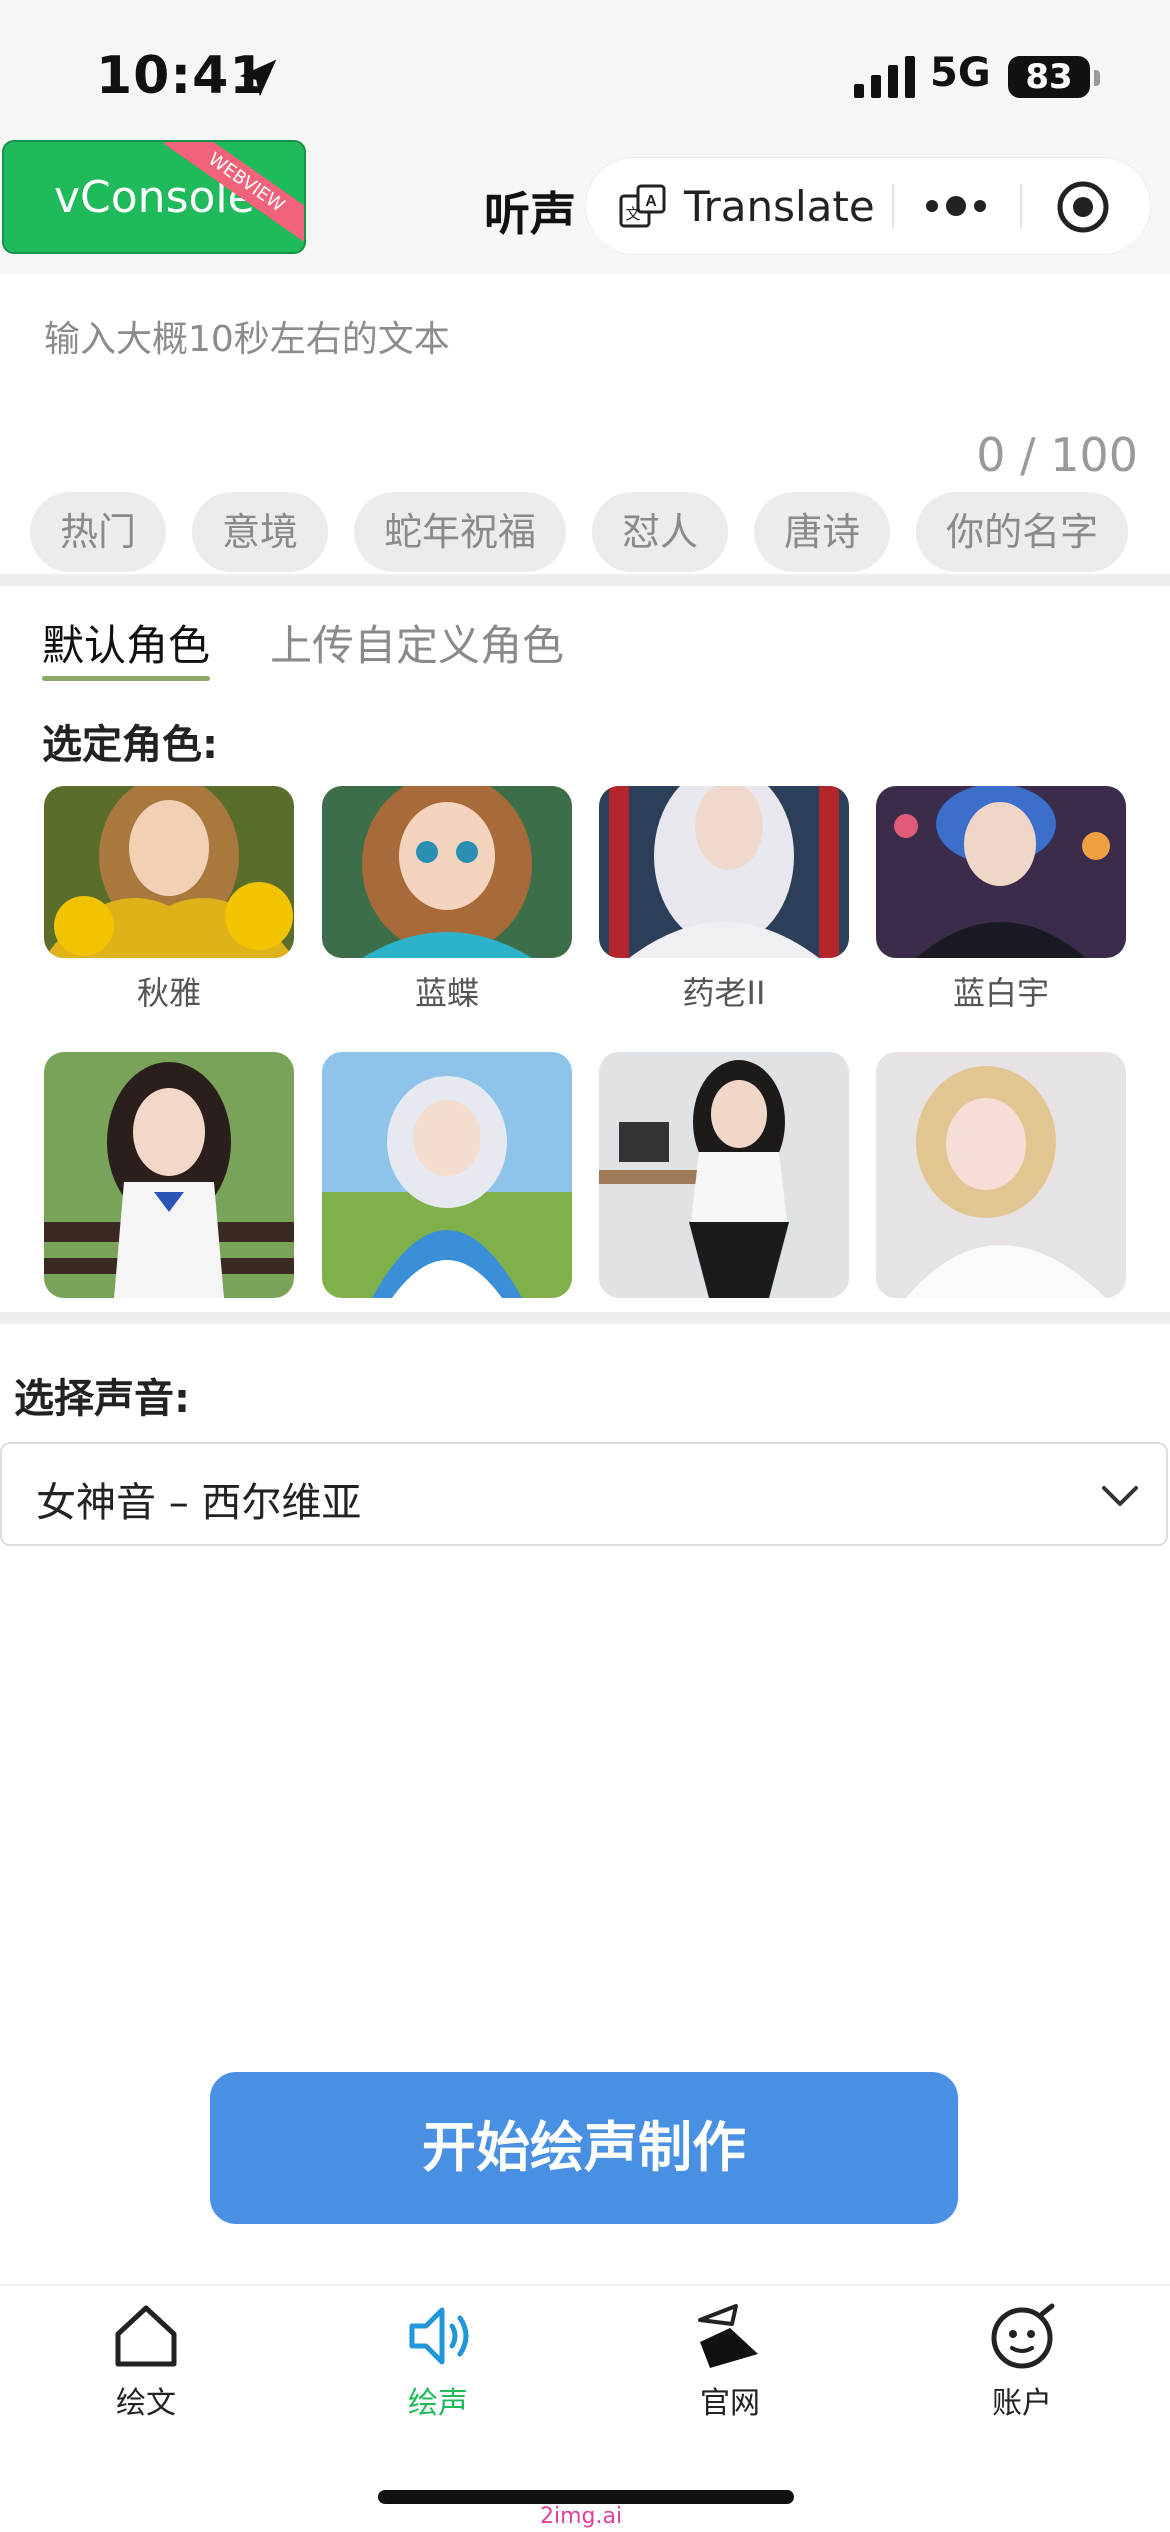 The image size is (1170, 2532). What do you see at coordinates (1022, 2403) in the screenshot?
I see `tabbar-label: 账户` at bounding box center [1022, 2403].